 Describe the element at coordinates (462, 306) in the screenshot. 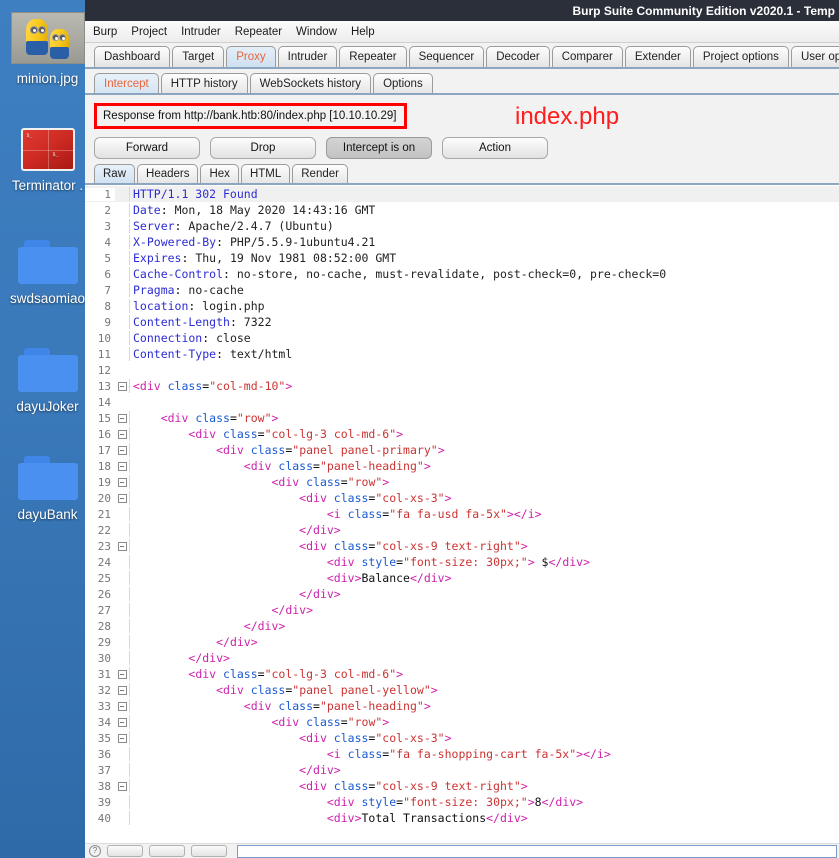

I see `code-line: 8 location: login.php` at that location.